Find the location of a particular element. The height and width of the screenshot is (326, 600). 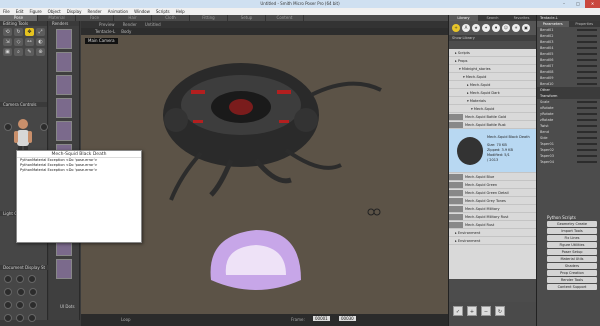

scale-tool-icon: ⇲ is located at coordinates (7, 42).